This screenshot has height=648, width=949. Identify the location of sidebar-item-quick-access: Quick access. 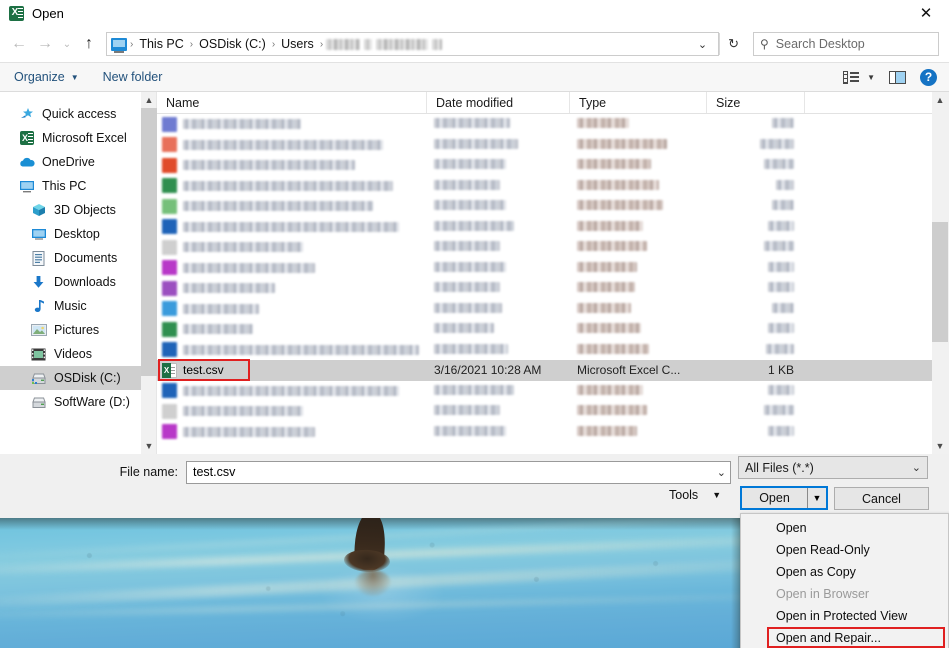
(70, 114).